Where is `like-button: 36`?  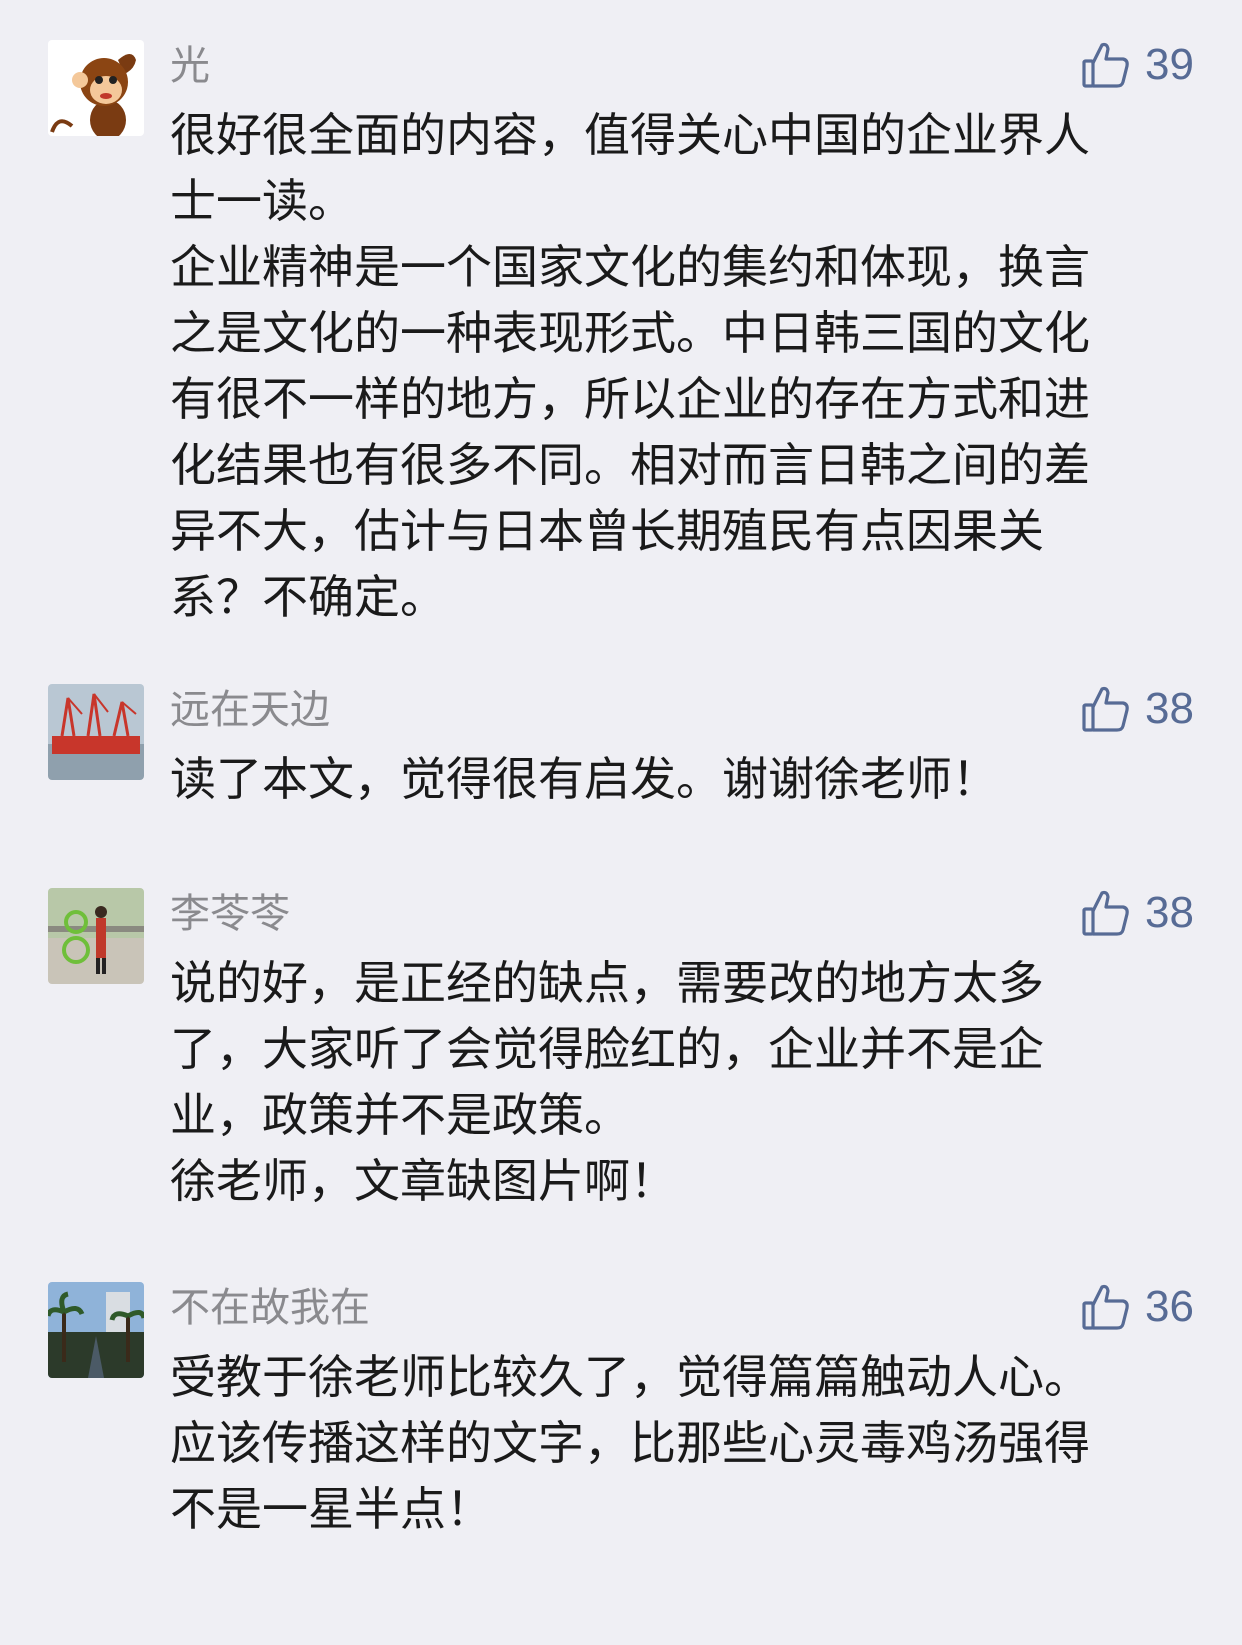
like-button: 36 is located at coordinates (1137, 1307).